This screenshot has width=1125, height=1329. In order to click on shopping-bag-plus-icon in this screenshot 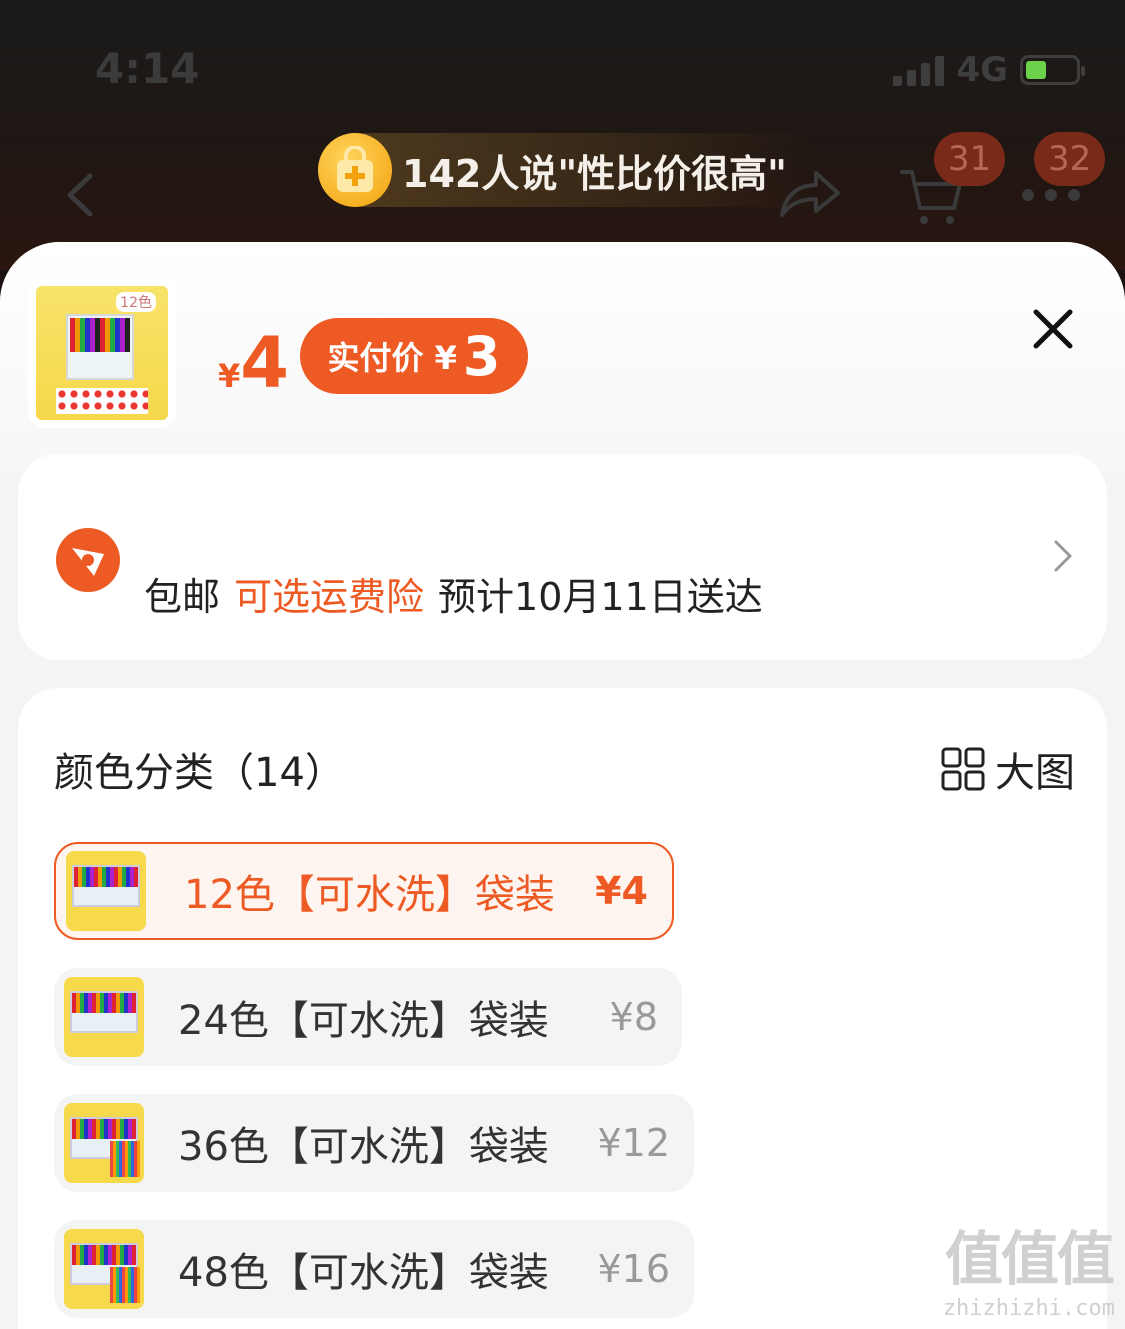, I will do `click(355, 170)`.